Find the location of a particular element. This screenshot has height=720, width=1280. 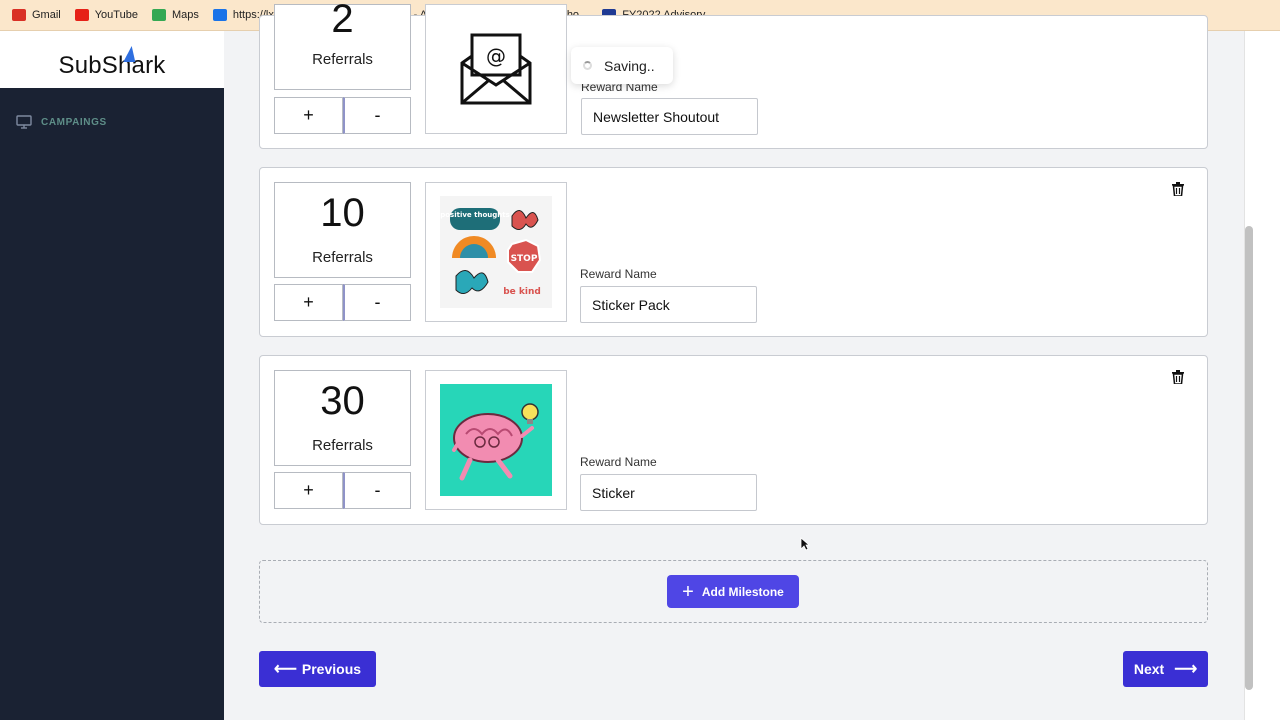

arrow-left-icon: ⟵ is located at coordinates (285, 669).